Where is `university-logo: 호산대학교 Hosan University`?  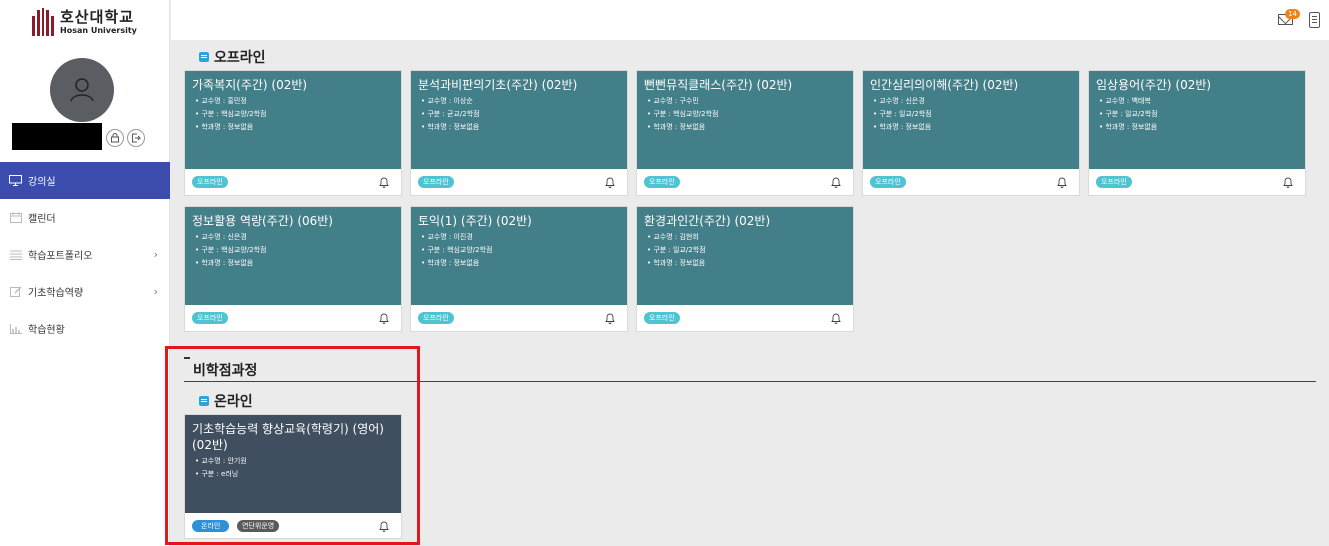
university-logo: 호산대학교 Hosan University is located at coordinates (84, 22).